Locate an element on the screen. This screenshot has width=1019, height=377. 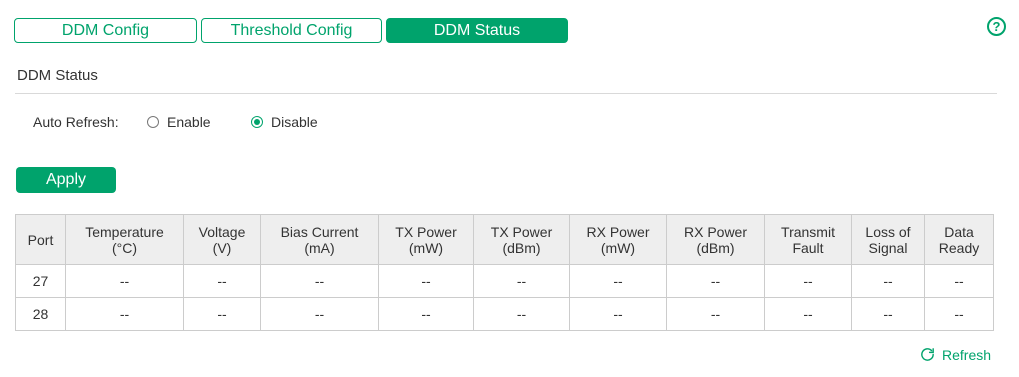
divider is located at coordinates (506, 93).